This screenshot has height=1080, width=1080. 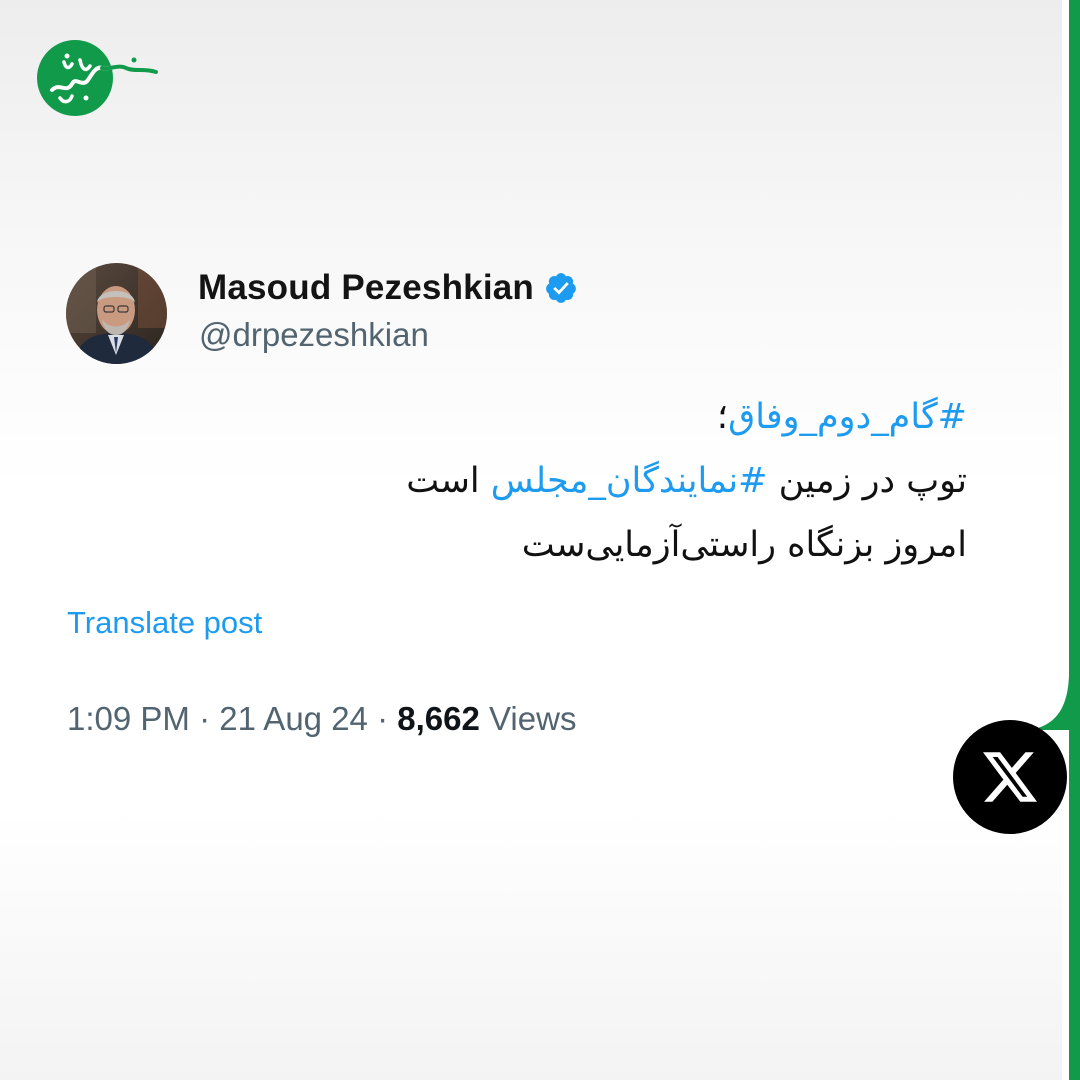 What do you see at coordinates (1055, 687) in the screenshot?
I see `green-curve-decoration` at bounding box center [1055, 687].